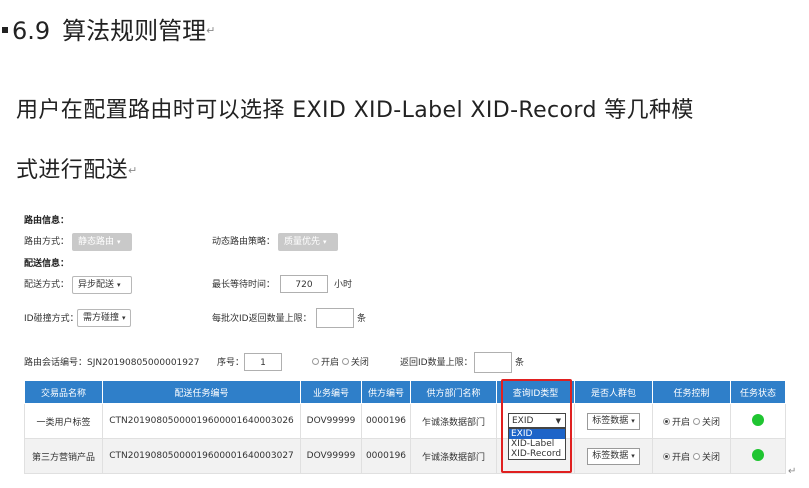 The image size is (809, 488). I want to click on id-collision-value: 需方碰撞, so click(101, 318).